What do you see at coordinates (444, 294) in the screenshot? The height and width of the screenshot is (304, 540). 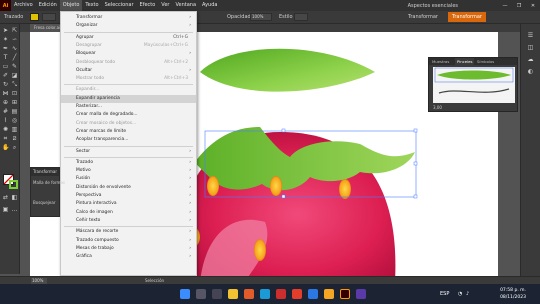 I see `language-indicator: ESP` at bounding box center [444, 294].